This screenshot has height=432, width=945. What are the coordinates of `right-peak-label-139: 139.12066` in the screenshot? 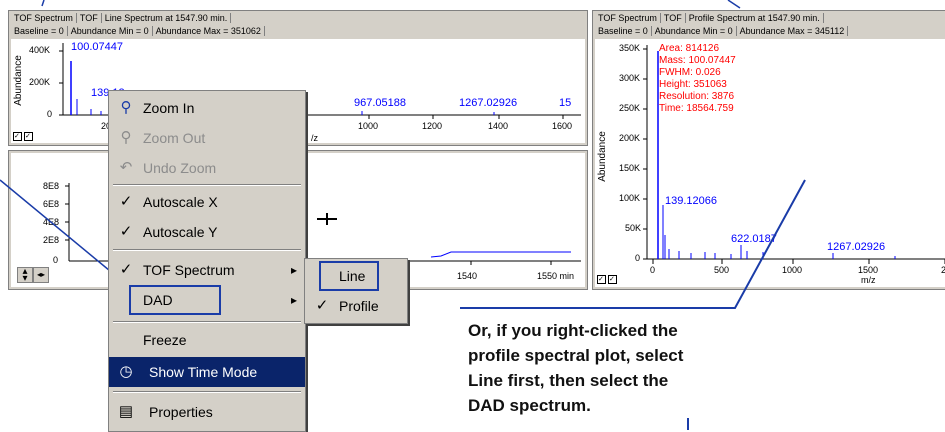 It's located at (691, 201).